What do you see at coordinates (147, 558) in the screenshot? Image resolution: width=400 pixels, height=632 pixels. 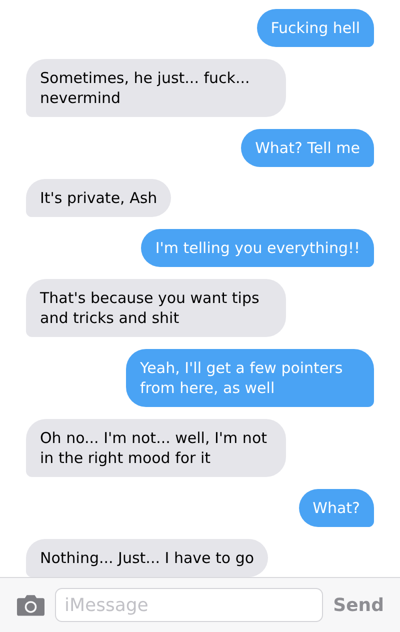 I see `received-message-bubble: Nothing... Just... I have to go` at bounding box center [147, 558].